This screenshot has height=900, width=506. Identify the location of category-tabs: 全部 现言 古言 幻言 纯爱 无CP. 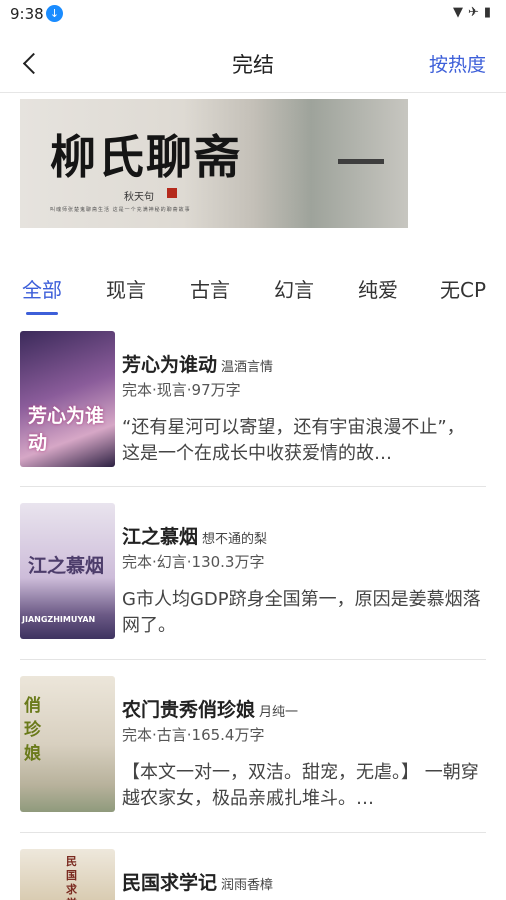
(253, 292).